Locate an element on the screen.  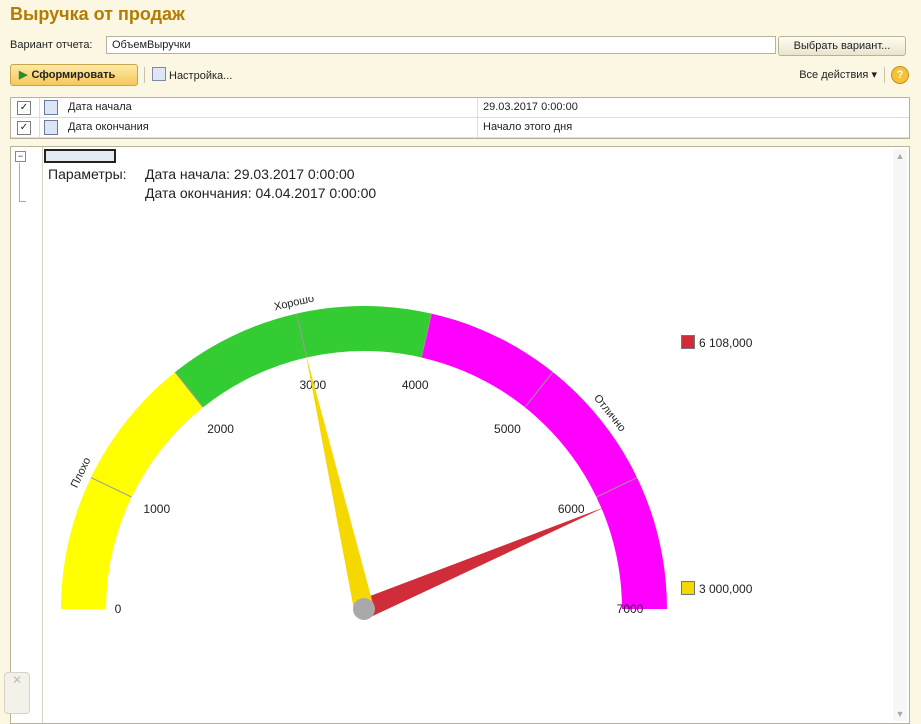
dropdown-arrow-icon: ▾ is located at coordinates (874, 75).